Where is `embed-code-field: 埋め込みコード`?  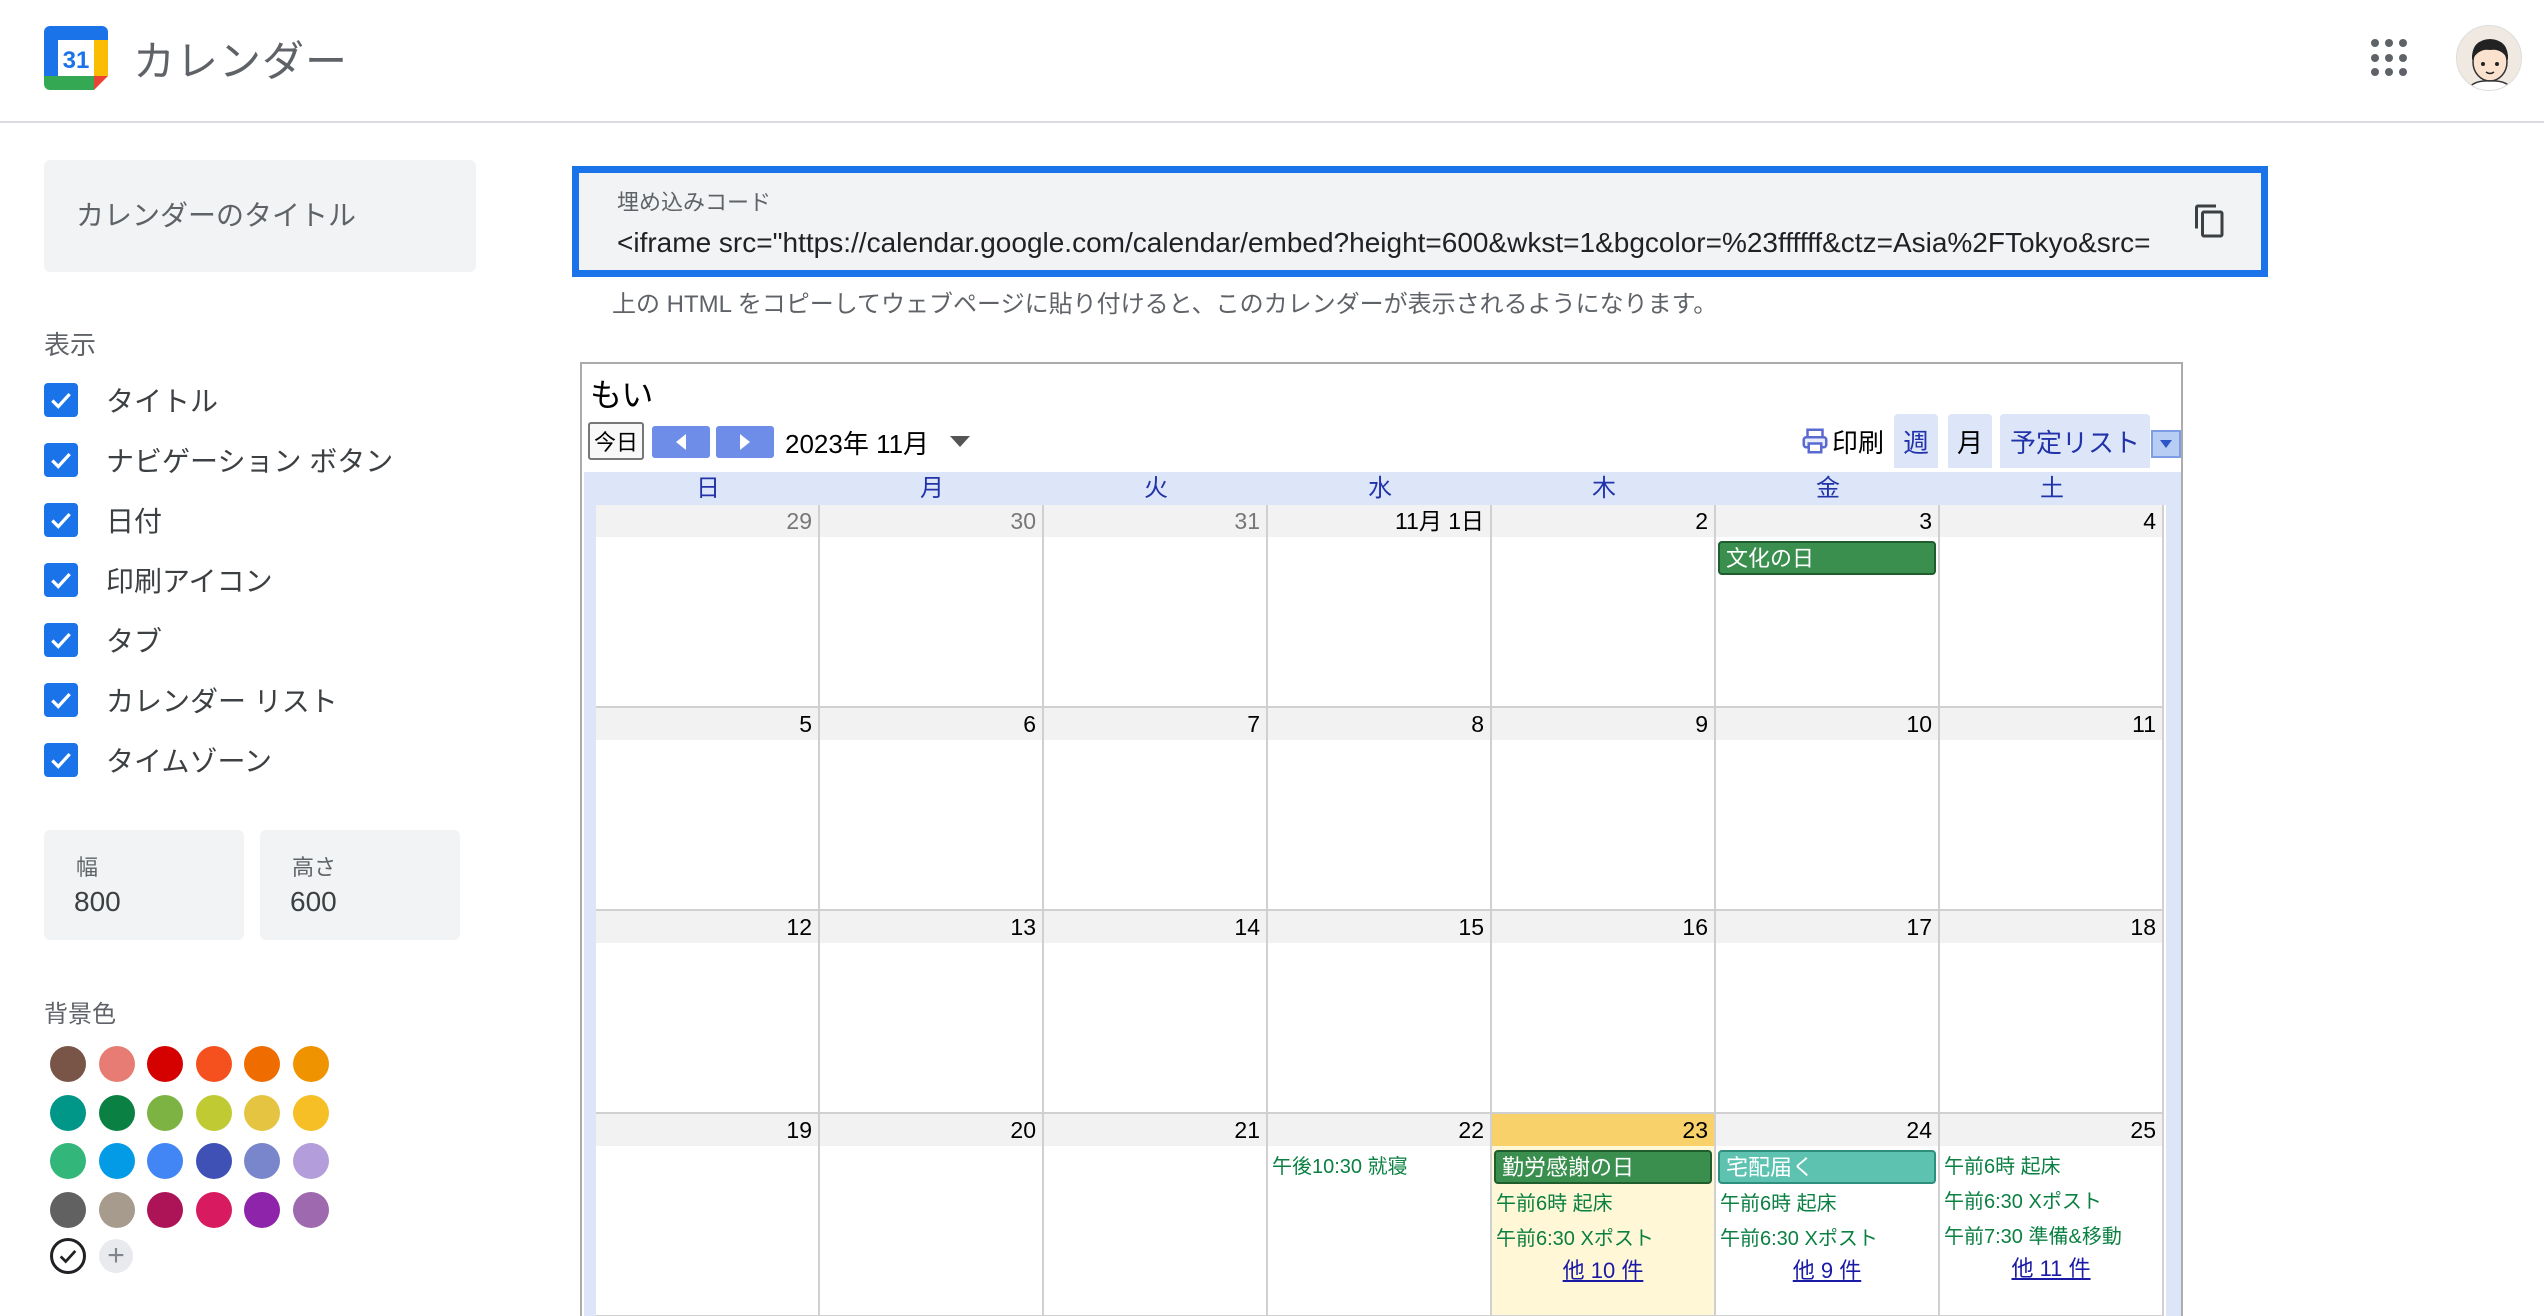
embed-code-field: 埋め込みコード is located at coordinates (1420, 221).